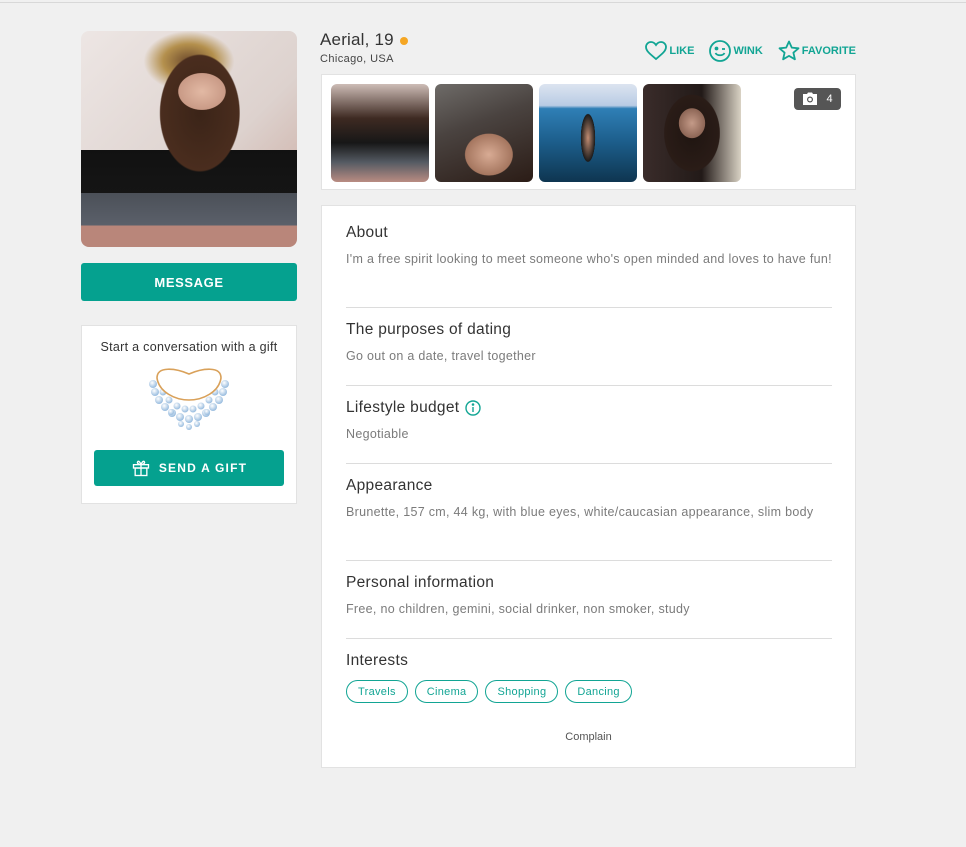 The width and height of the screenshot is (966, 847). I want to click on interest-tag: Dancing, so click(598, 691).